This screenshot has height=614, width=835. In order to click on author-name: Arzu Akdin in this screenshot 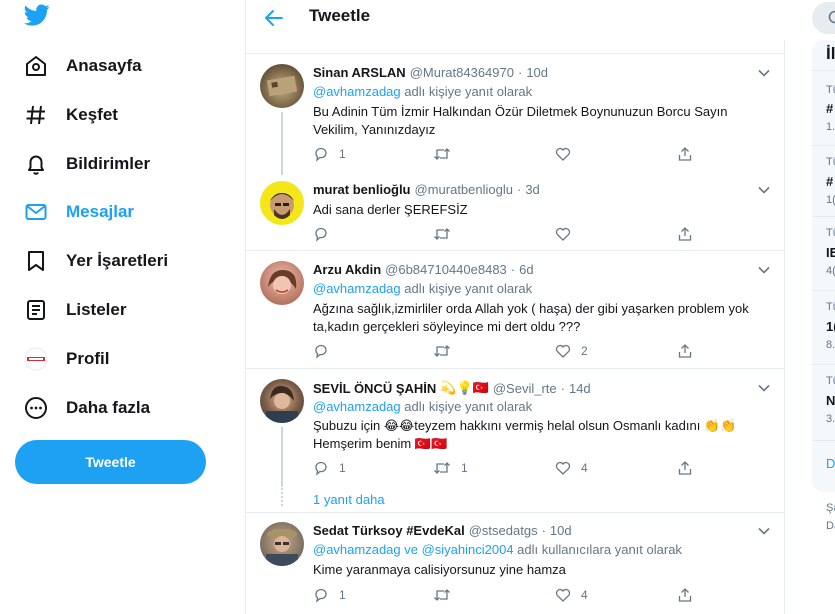, I will do `click(347, 269)`.